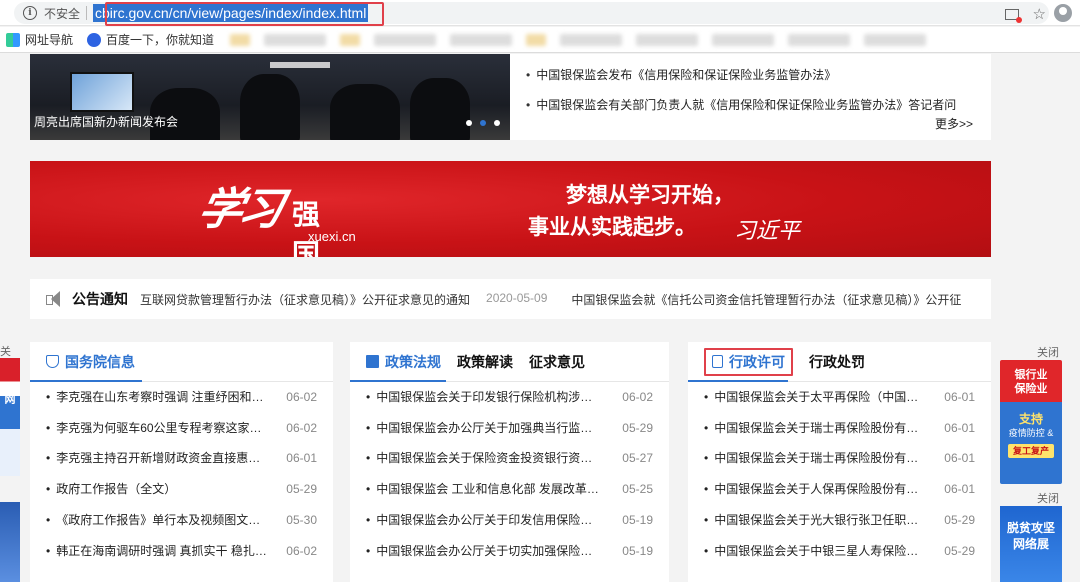  Describe the element at coordinates (954, 123) in the screenshot. I see `more-link: 更多>>` at that location.